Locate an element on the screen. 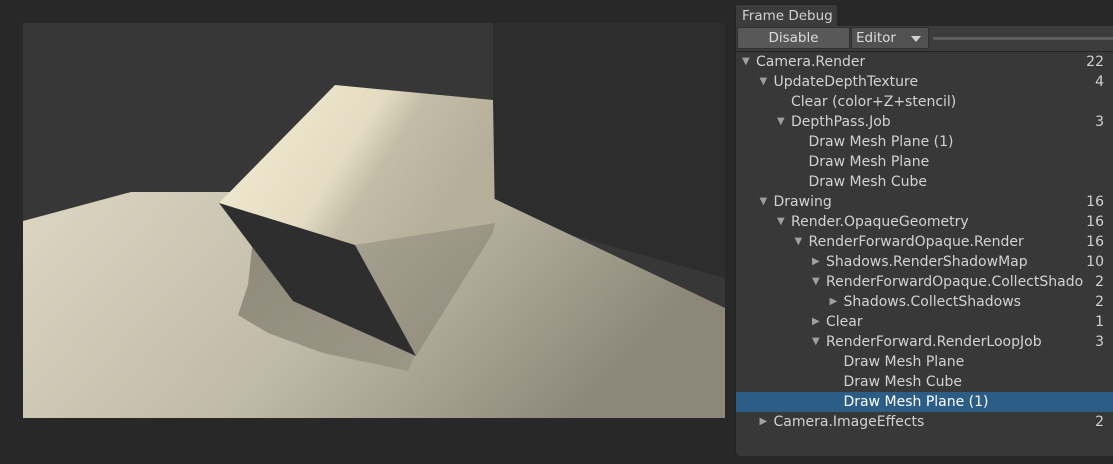  tree-row-label: UpdateDepthTexture is located at coordinates (846, 82).